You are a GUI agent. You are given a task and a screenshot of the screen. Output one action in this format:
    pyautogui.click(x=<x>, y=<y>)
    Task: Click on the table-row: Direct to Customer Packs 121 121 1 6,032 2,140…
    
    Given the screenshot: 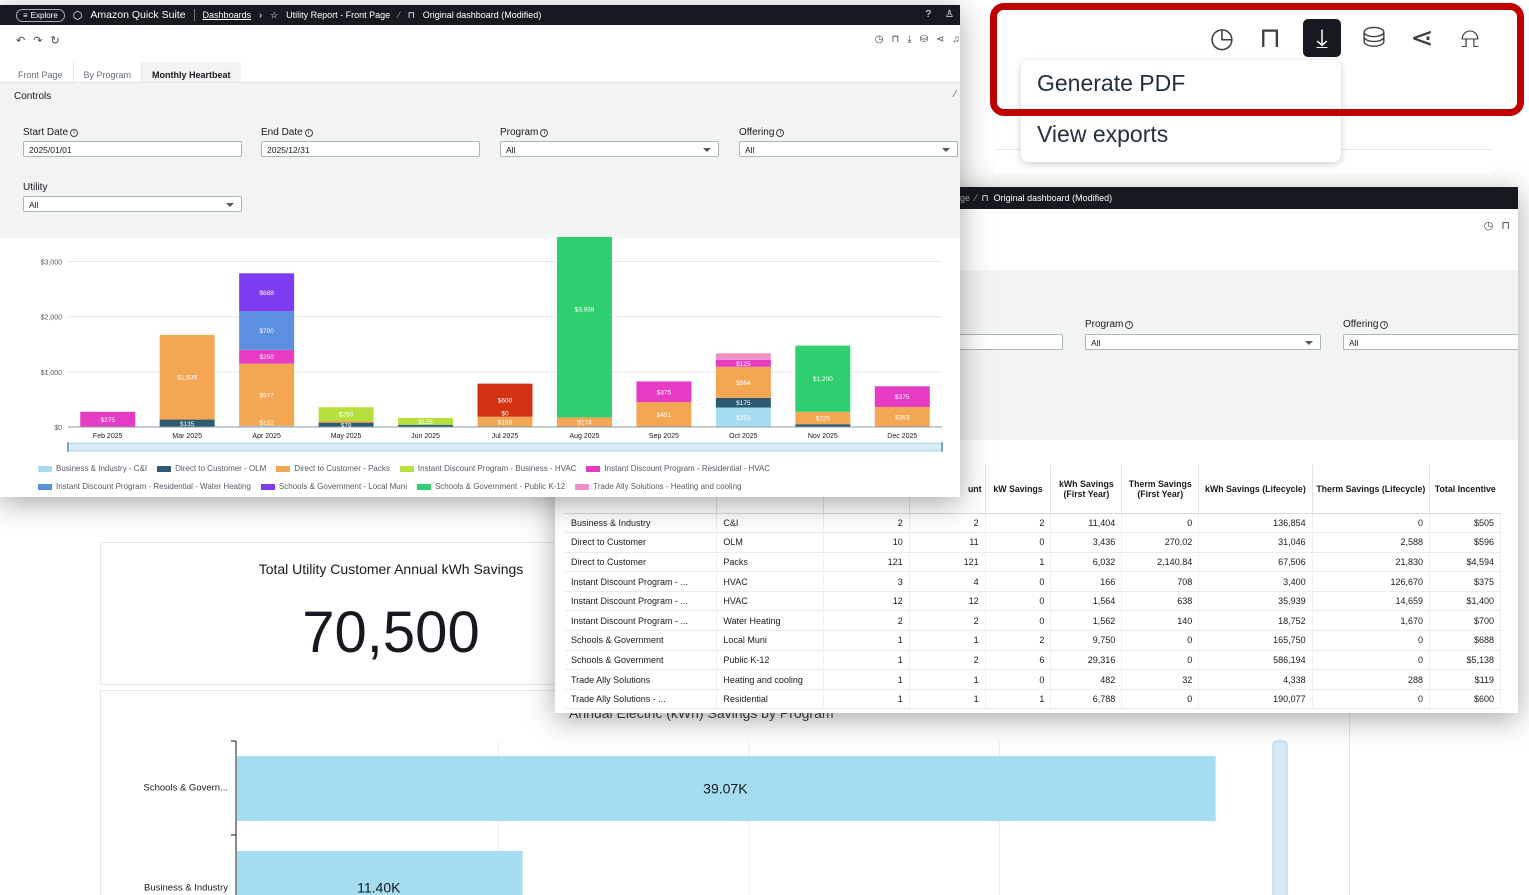 What is the action you would take?
    pyautogui.click(x=1033, y=562)
    